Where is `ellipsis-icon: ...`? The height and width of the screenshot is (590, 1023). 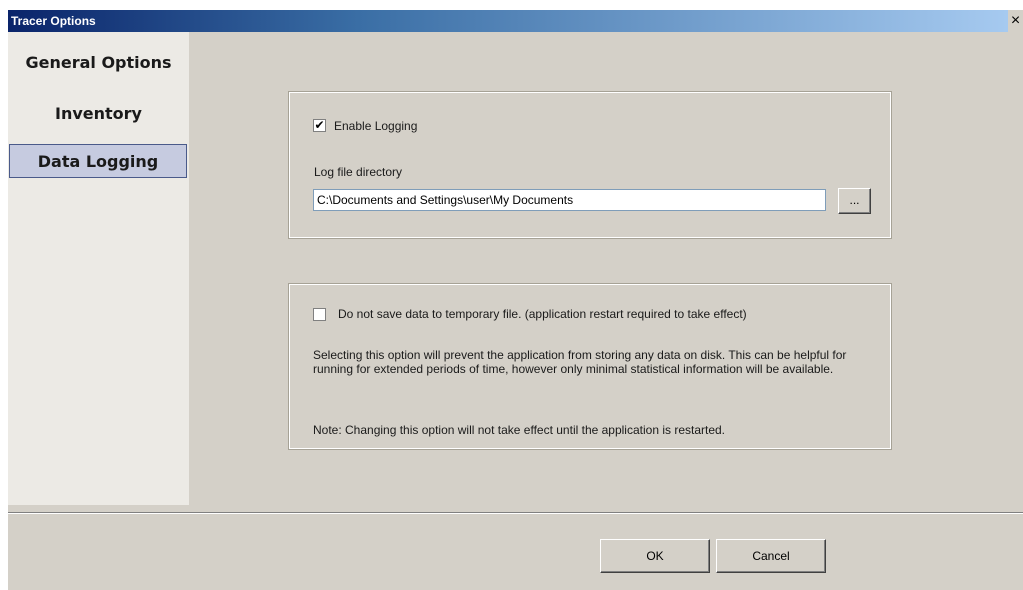
ellipsis-icon: ... is located at coordinates (854, 200).